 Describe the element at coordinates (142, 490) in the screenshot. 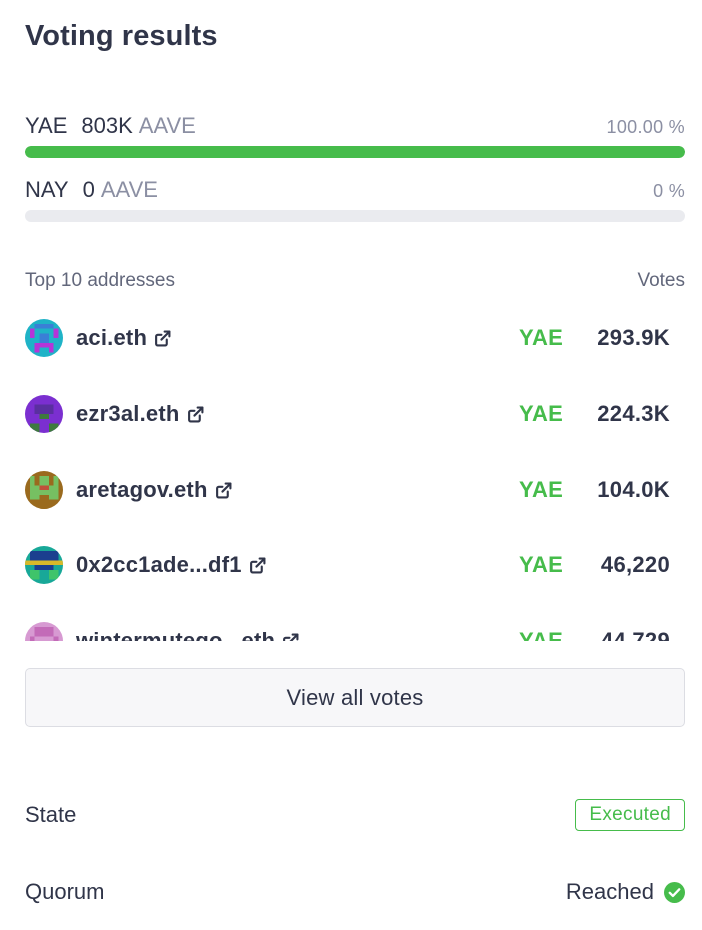

I see `voter-name: aretagov.eth` at that location.